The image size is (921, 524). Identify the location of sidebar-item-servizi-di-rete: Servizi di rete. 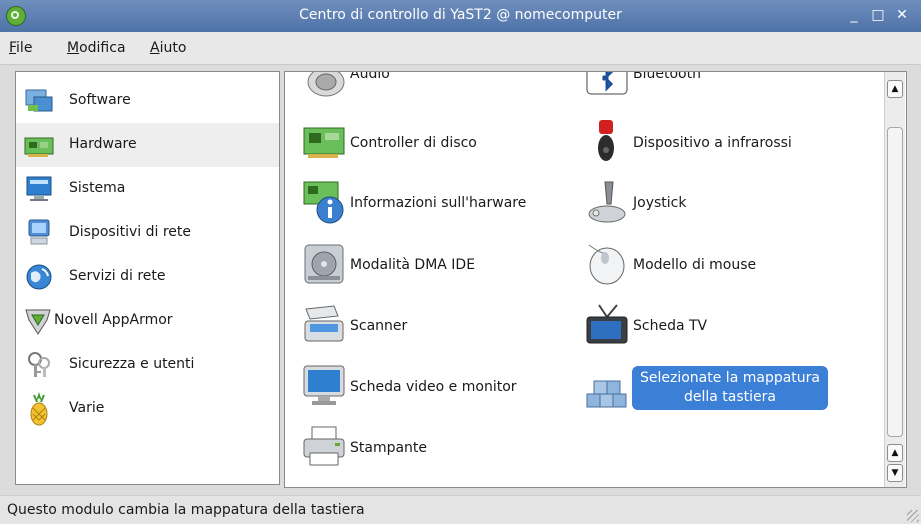
(147, 277).